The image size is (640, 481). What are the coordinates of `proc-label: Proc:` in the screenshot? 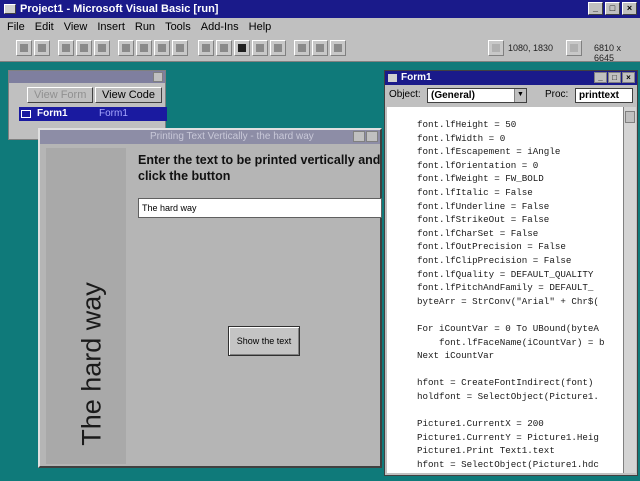 It's located at (557, 94).